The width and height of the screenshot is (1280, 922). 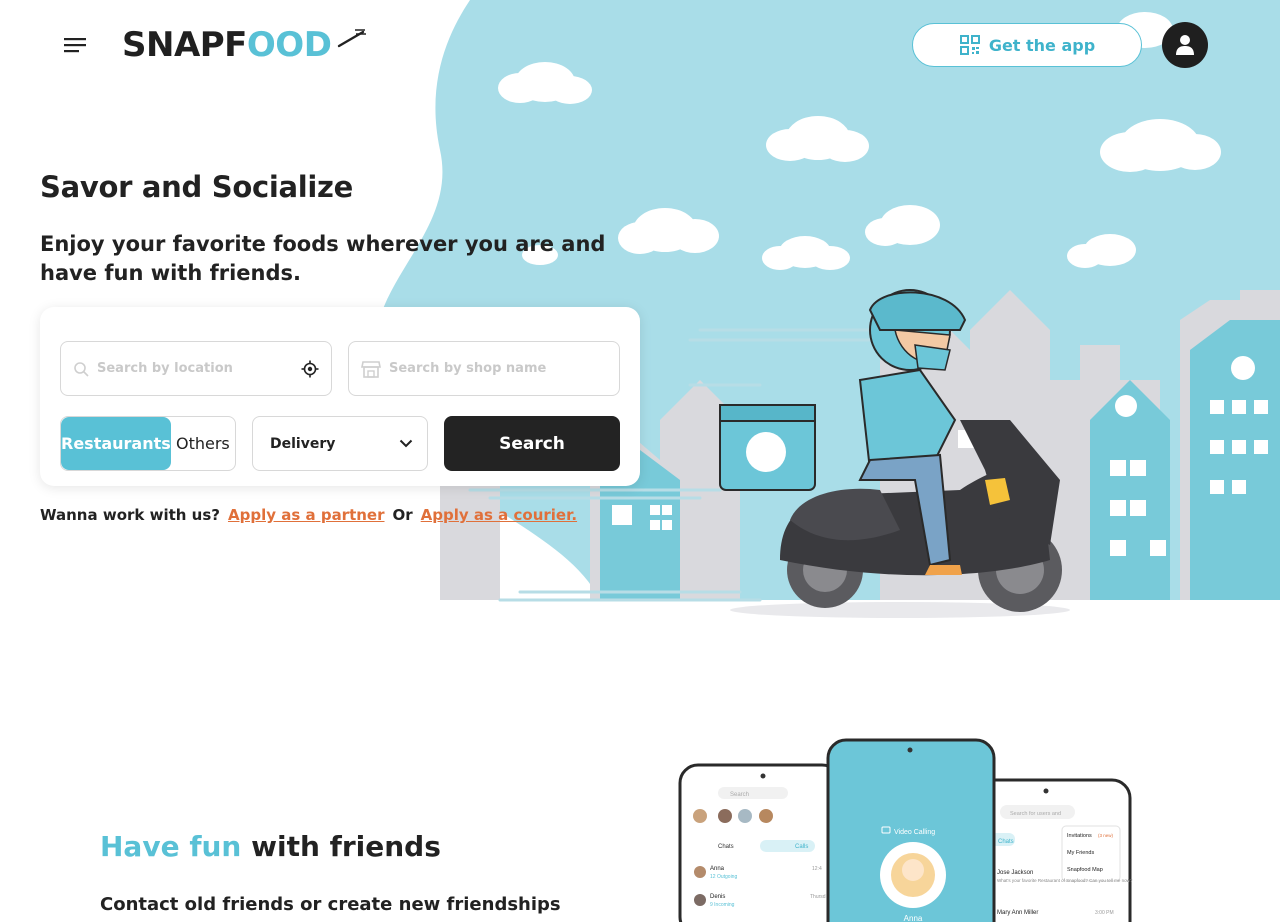 What do you see at coordinates (499, 515) in the screenshot?
I see `apply-courier-link: Apply as a courier.` at bounding box center [499, 515].